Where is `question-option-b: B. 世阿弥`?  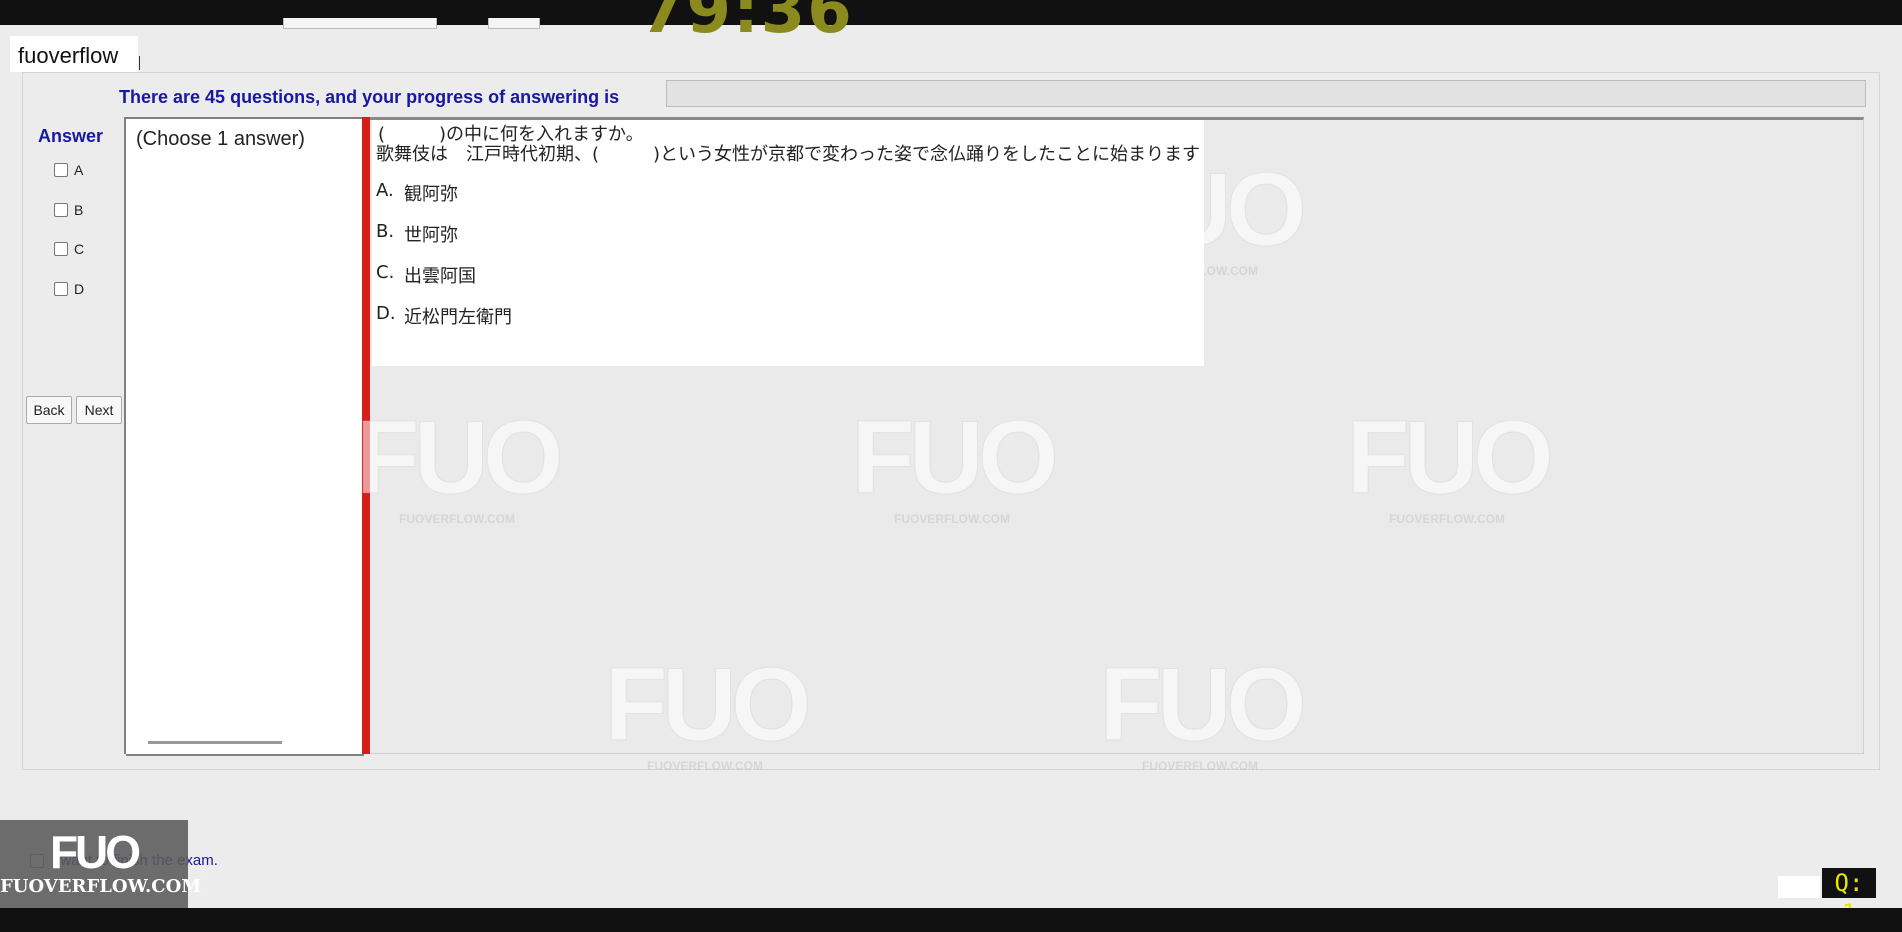
question-option-b: B. 世阿弥 is located at coordinates (417, 234).